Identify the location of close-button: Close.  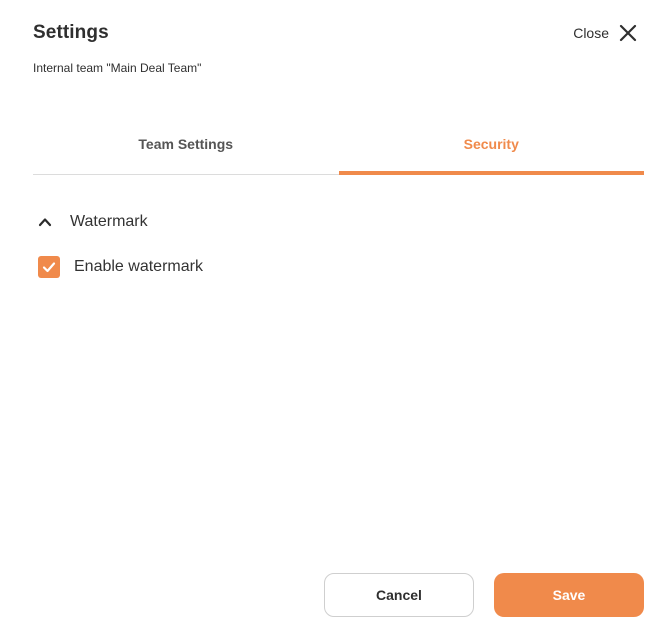
(606, 33).